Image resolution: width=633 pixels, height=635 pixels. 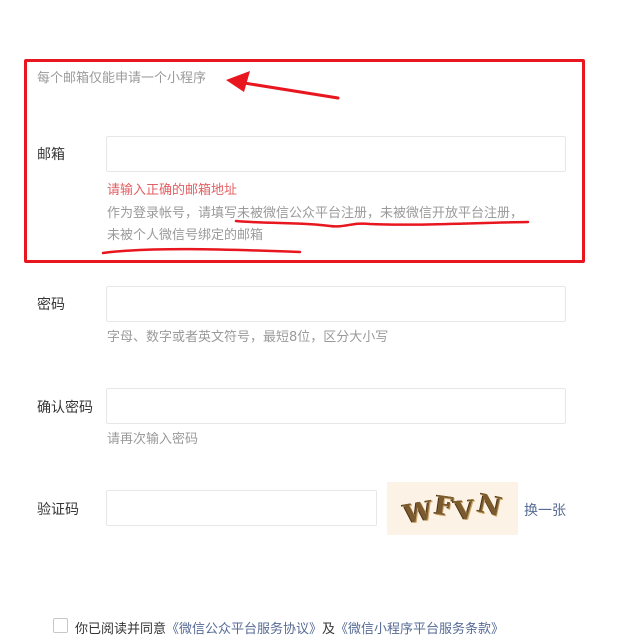 What do you see at coordinates (329, 628) in the screenshot?
I see `agreement-middle: 及` at bounding box center [329, 628].